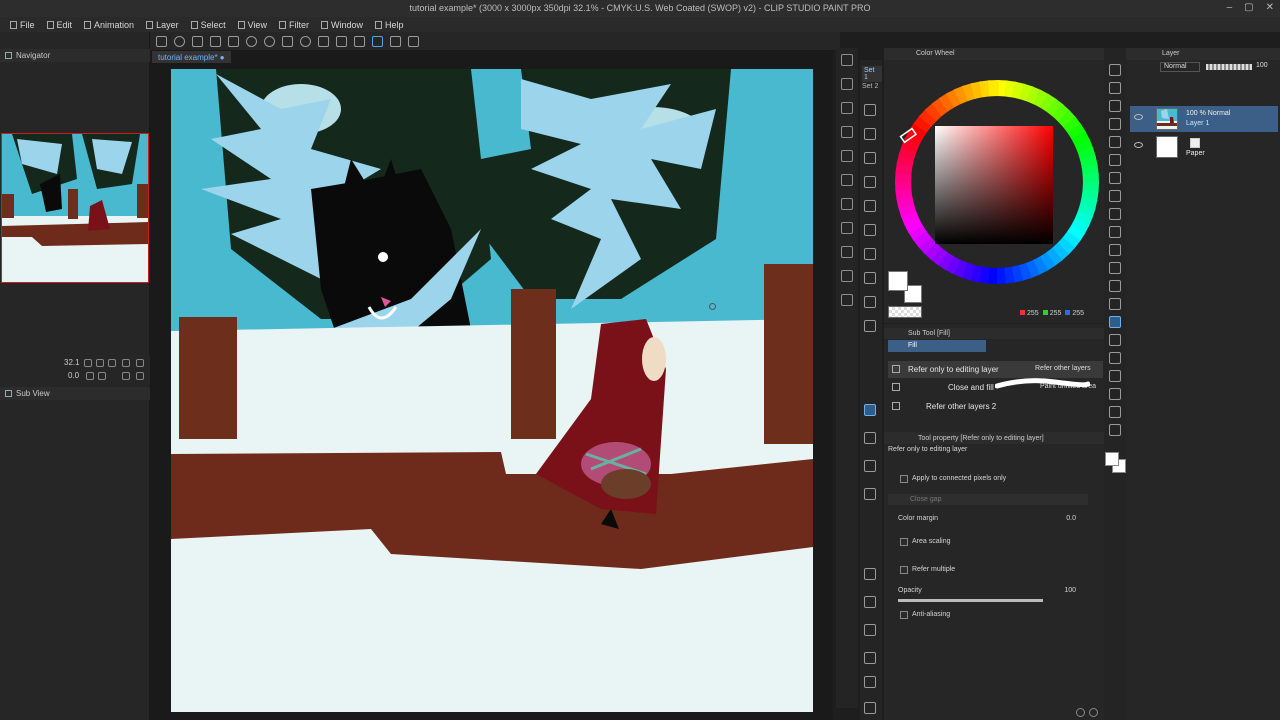 The height and width of the screenshot is (720, 1280). What do you see at coordinates (1115, 196) in the screenshot?
I see `airbrush-icon` at bounding box center [1115, 196].